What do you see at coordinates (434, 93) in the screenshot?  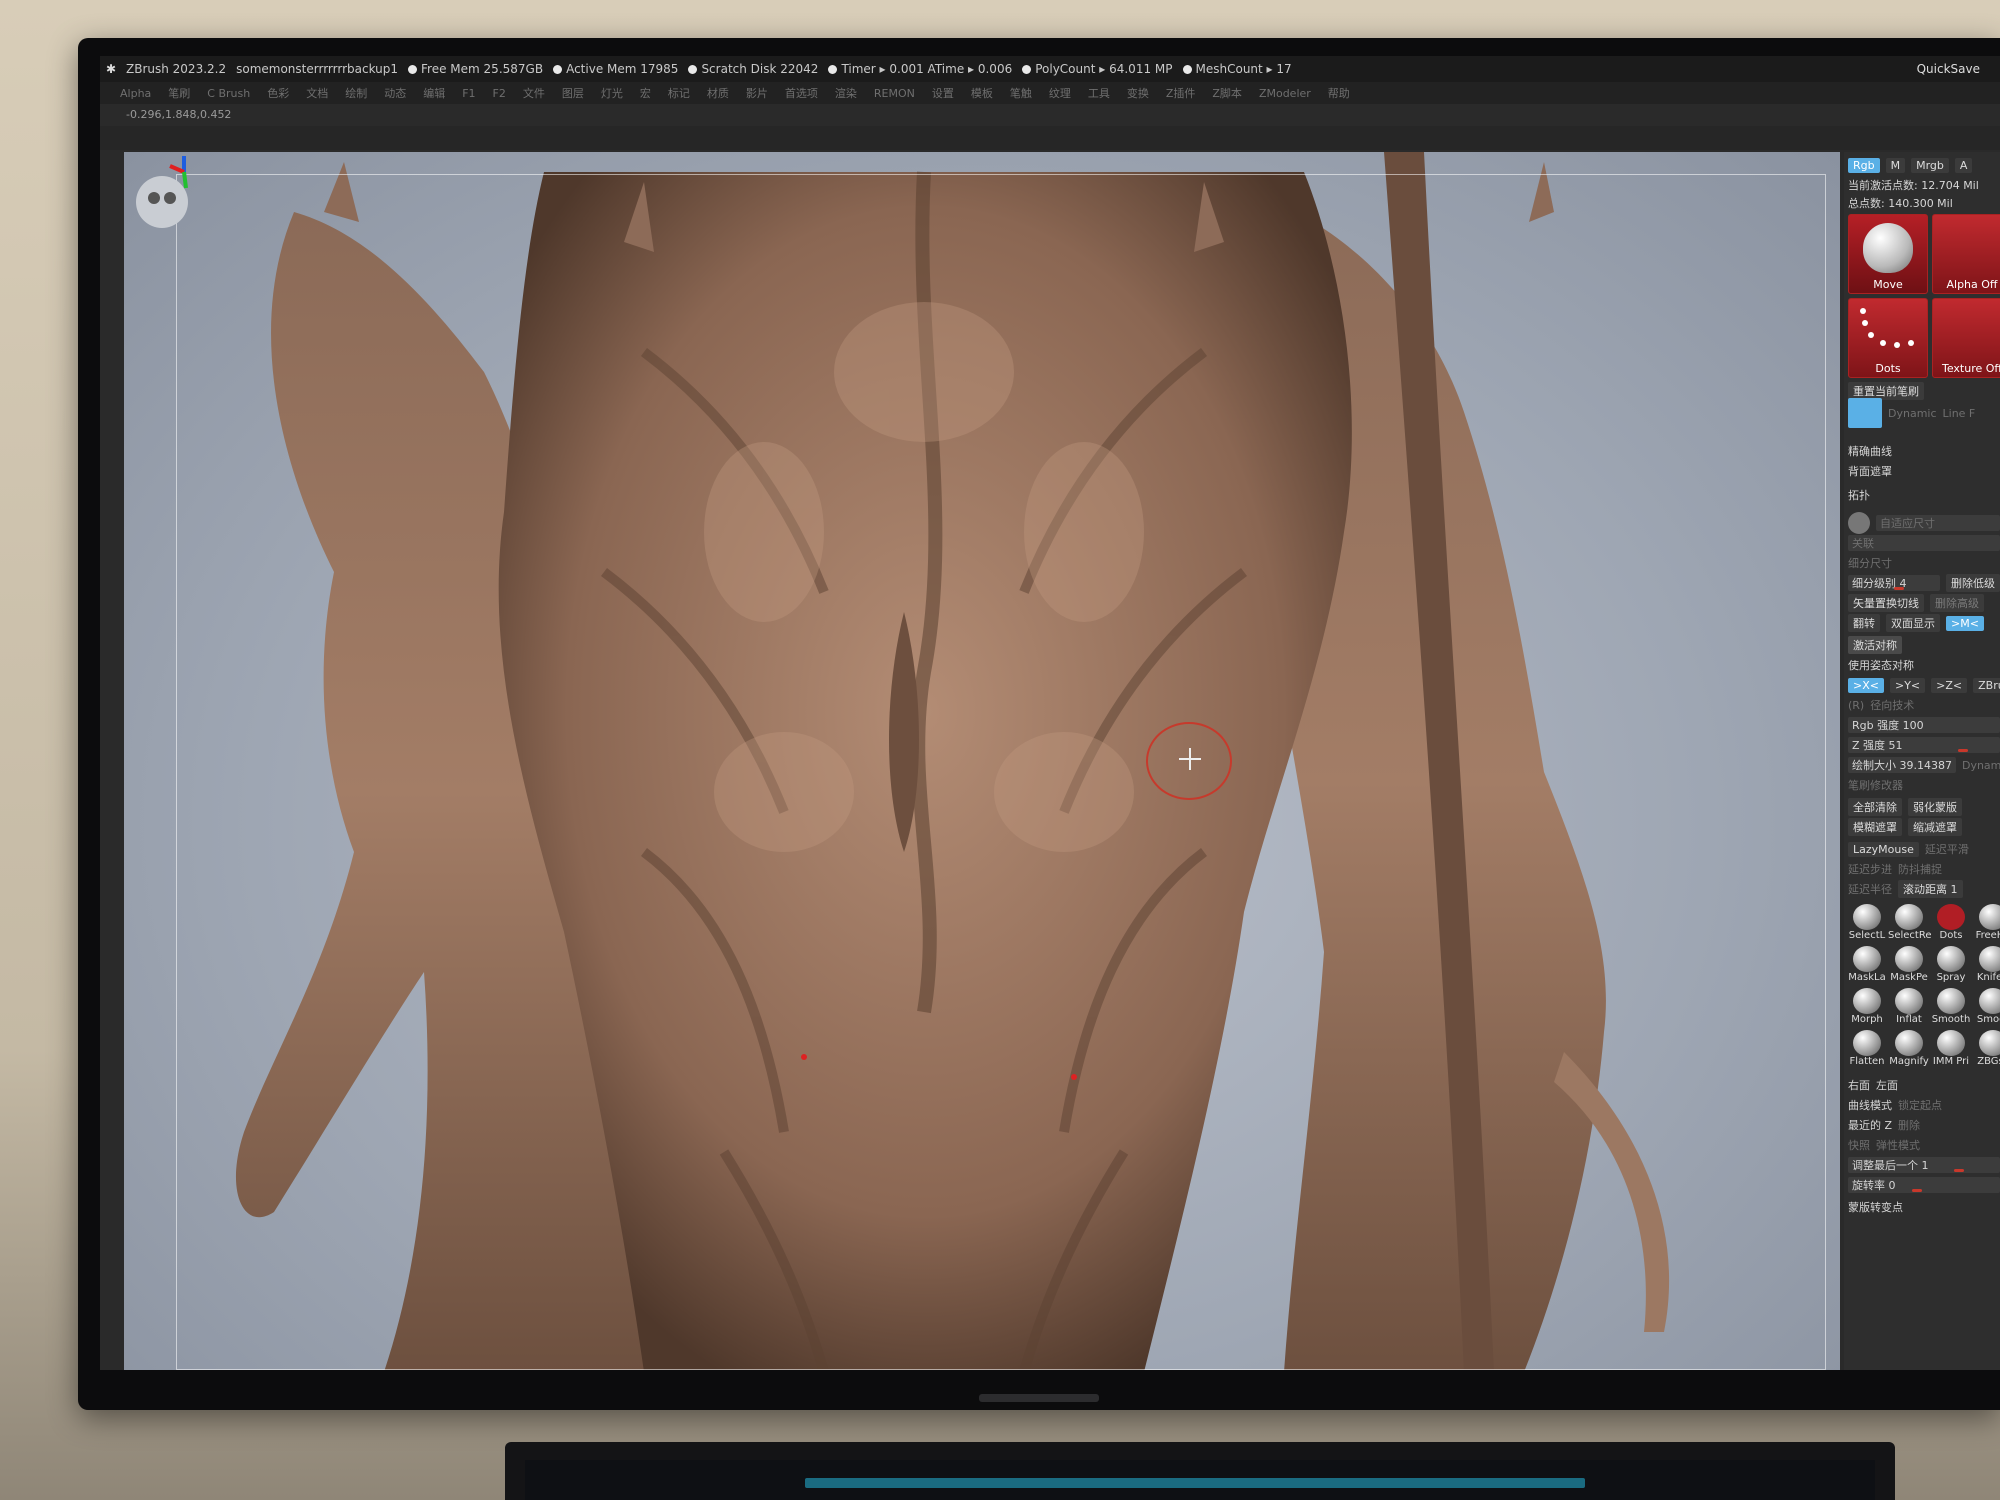 I see `menu-item: 编辑` at bounding box center [434, 93].